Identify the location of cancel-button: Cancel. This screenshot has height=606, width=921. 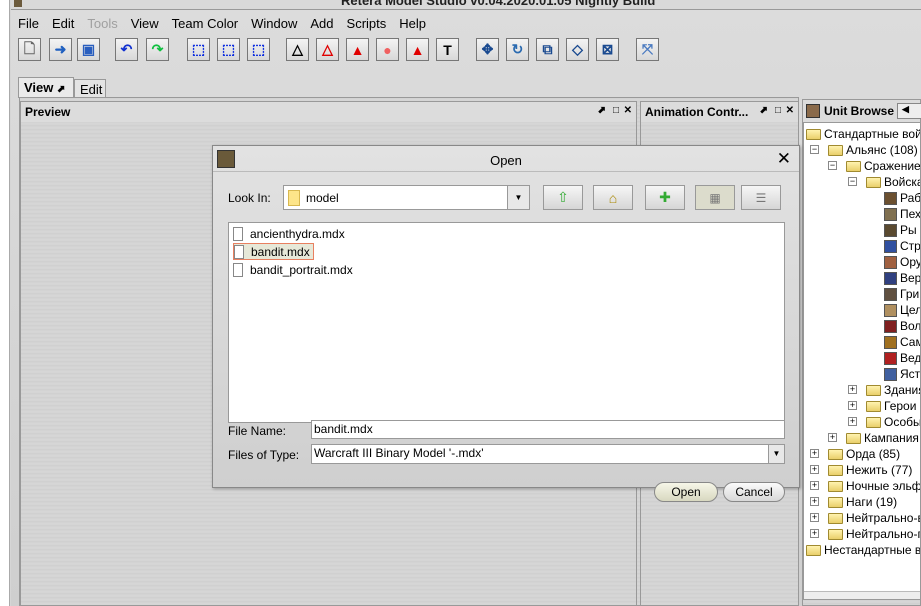
(754, 492).